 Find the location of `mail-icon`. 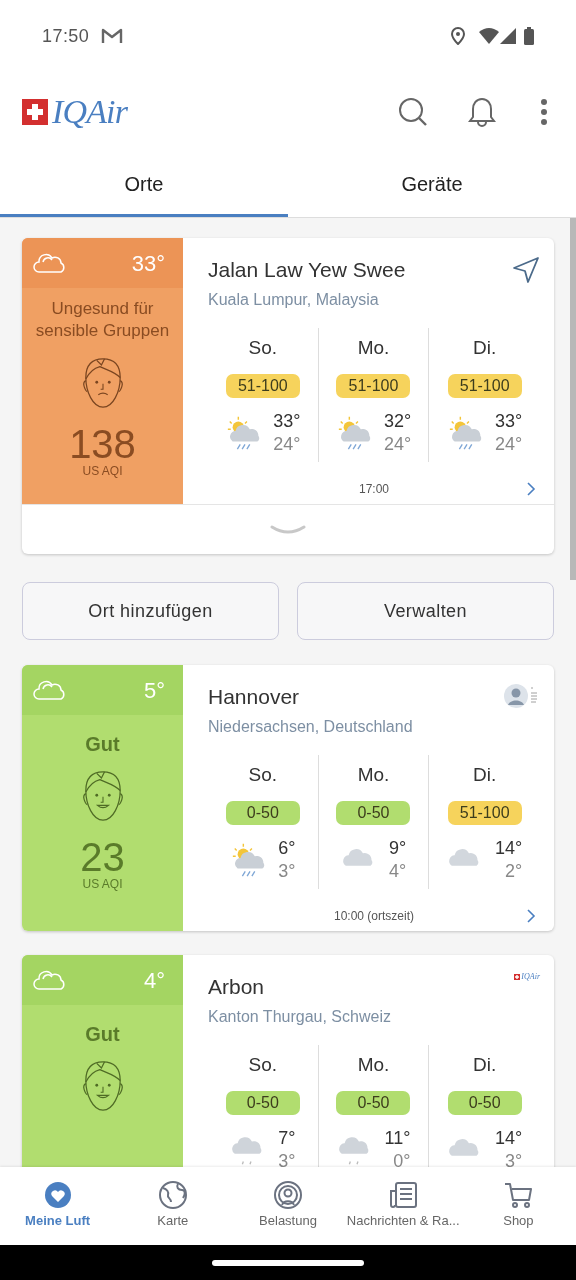

mail-icon is located at coordinates (112, 36).